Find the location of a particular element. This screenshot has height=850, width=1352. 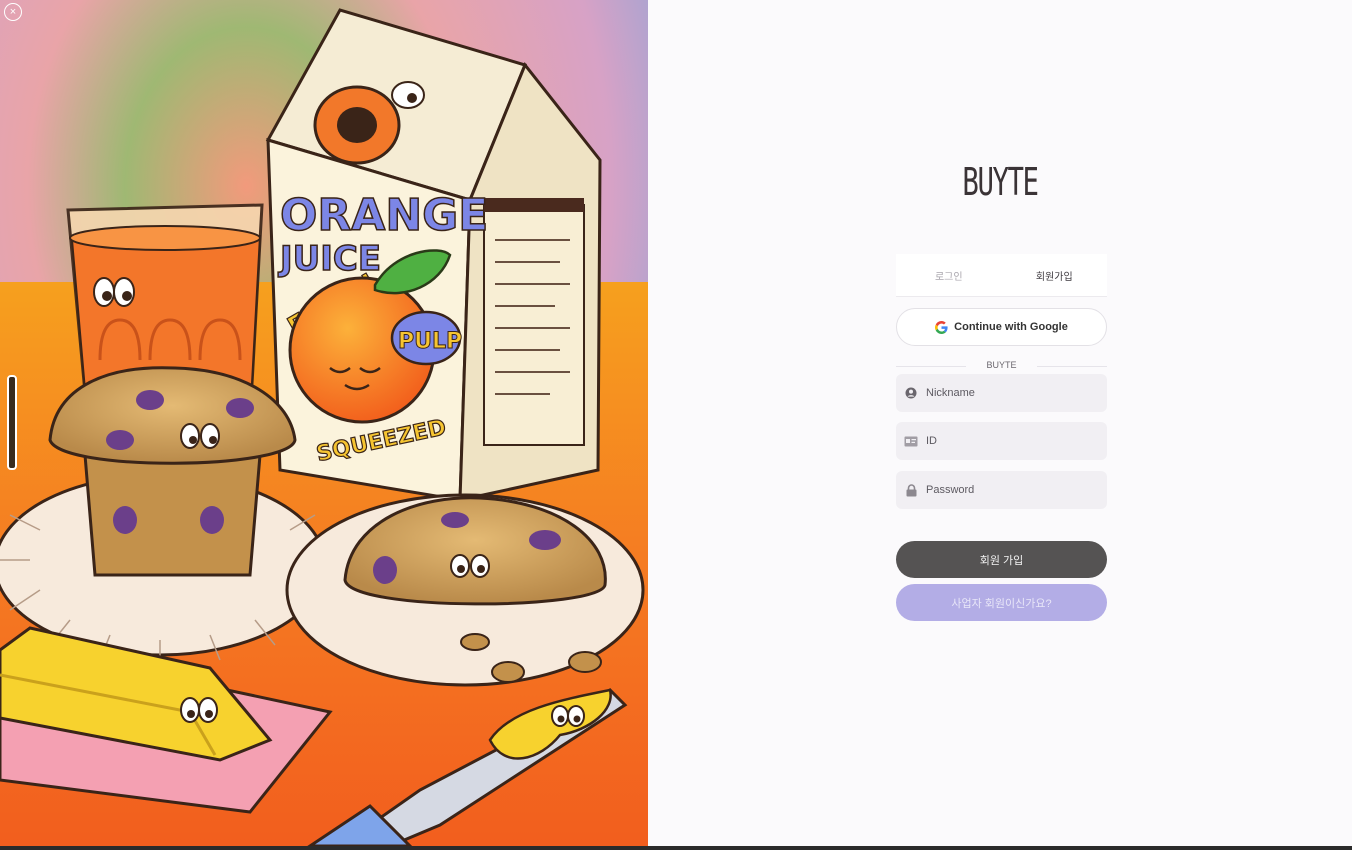

user-icon is located at coordinates (911, 393).